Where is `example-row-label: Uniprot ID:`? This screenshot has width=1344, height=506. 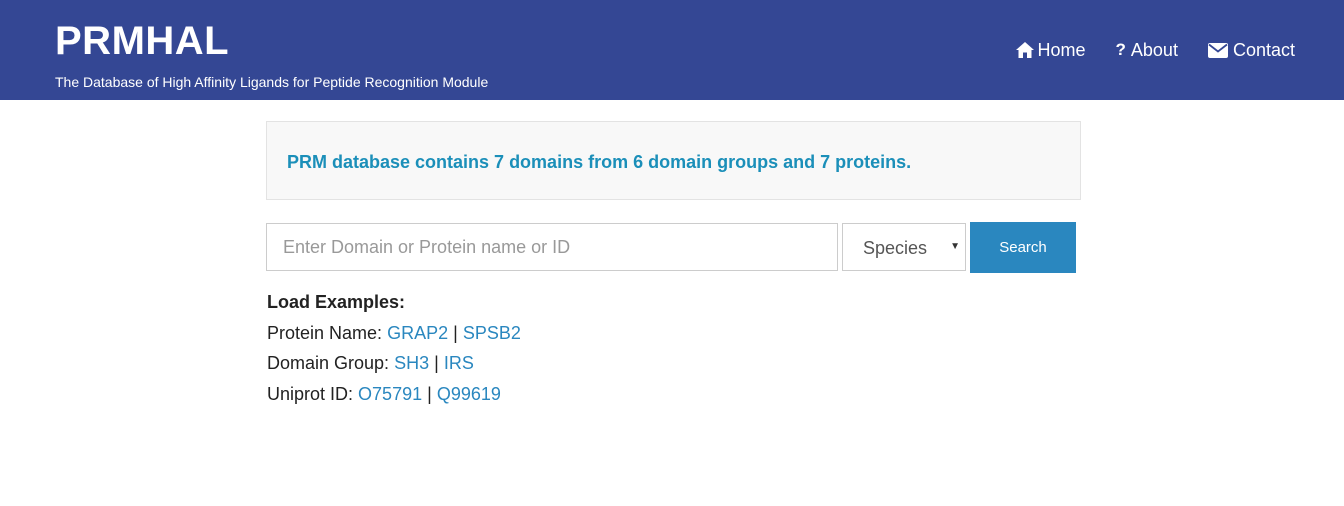
example-row-label: Uniprot ID: is located at coordinates (310, 393).